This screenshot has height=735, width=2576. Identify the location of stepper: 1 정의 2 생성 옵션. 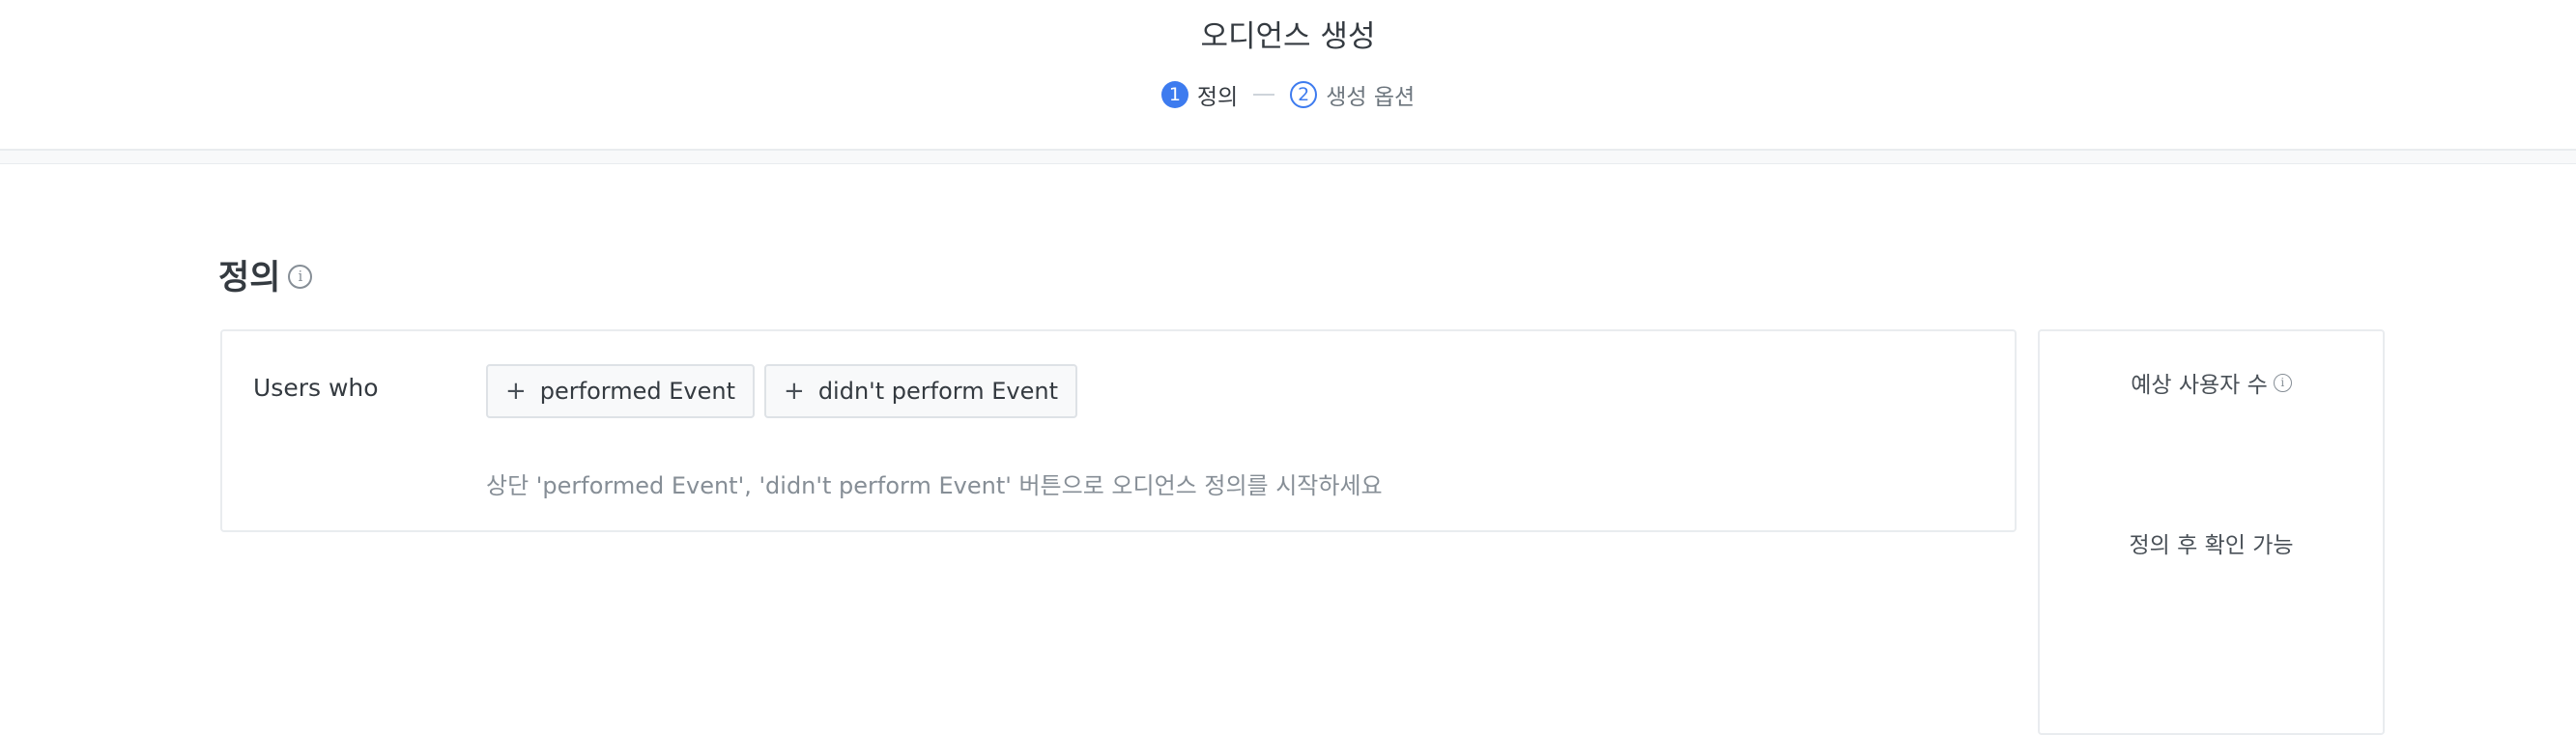
(1288, 94).